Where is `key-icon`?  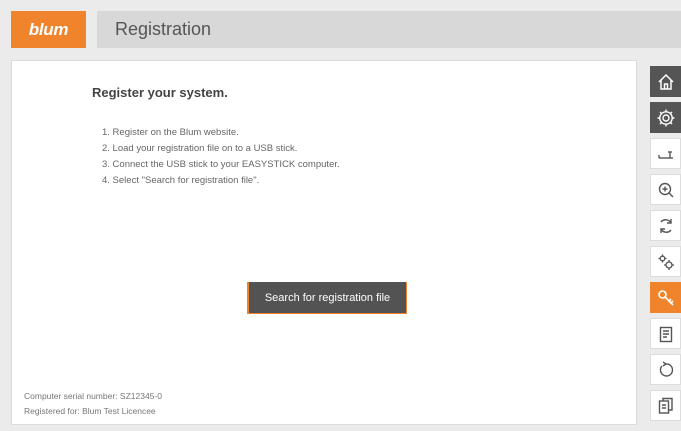 key-icon is located at coordinates (665, 297).